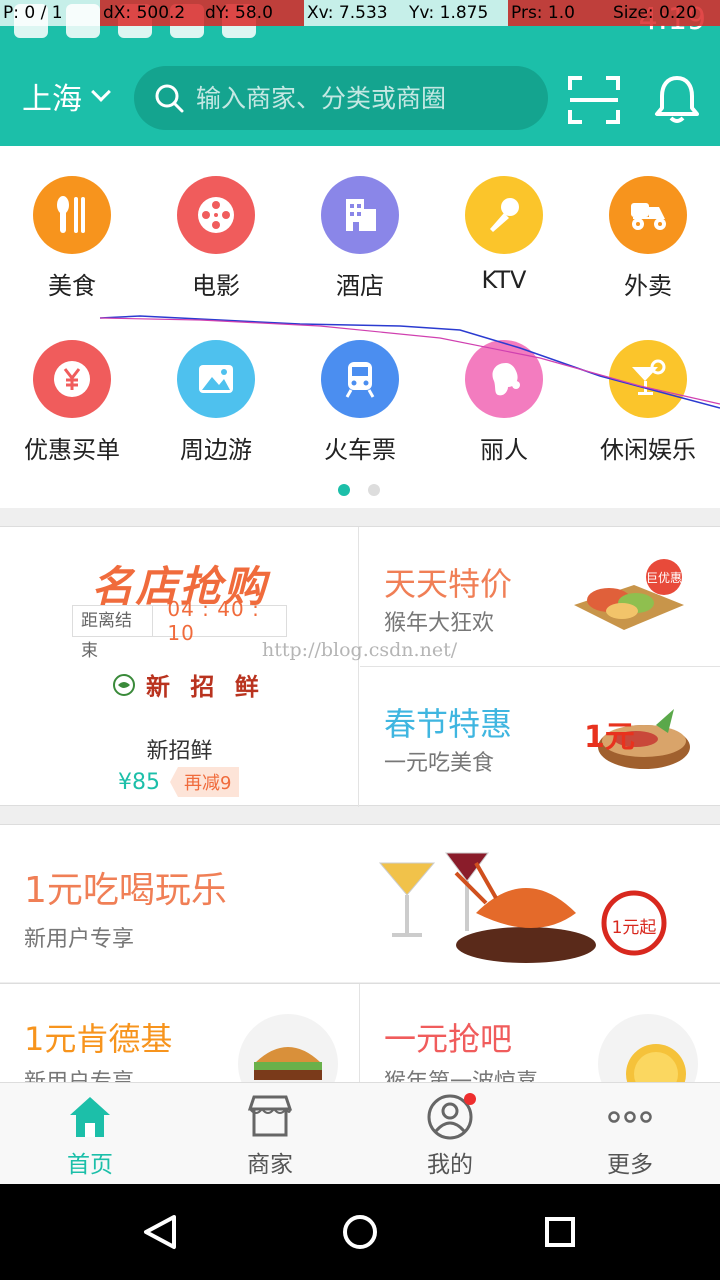 The image size is (720, 1280). What do you see at coordinates (72, 450) in the screenshot?
I see `category-label: 优惠买单` at bounding box center [72, 450].